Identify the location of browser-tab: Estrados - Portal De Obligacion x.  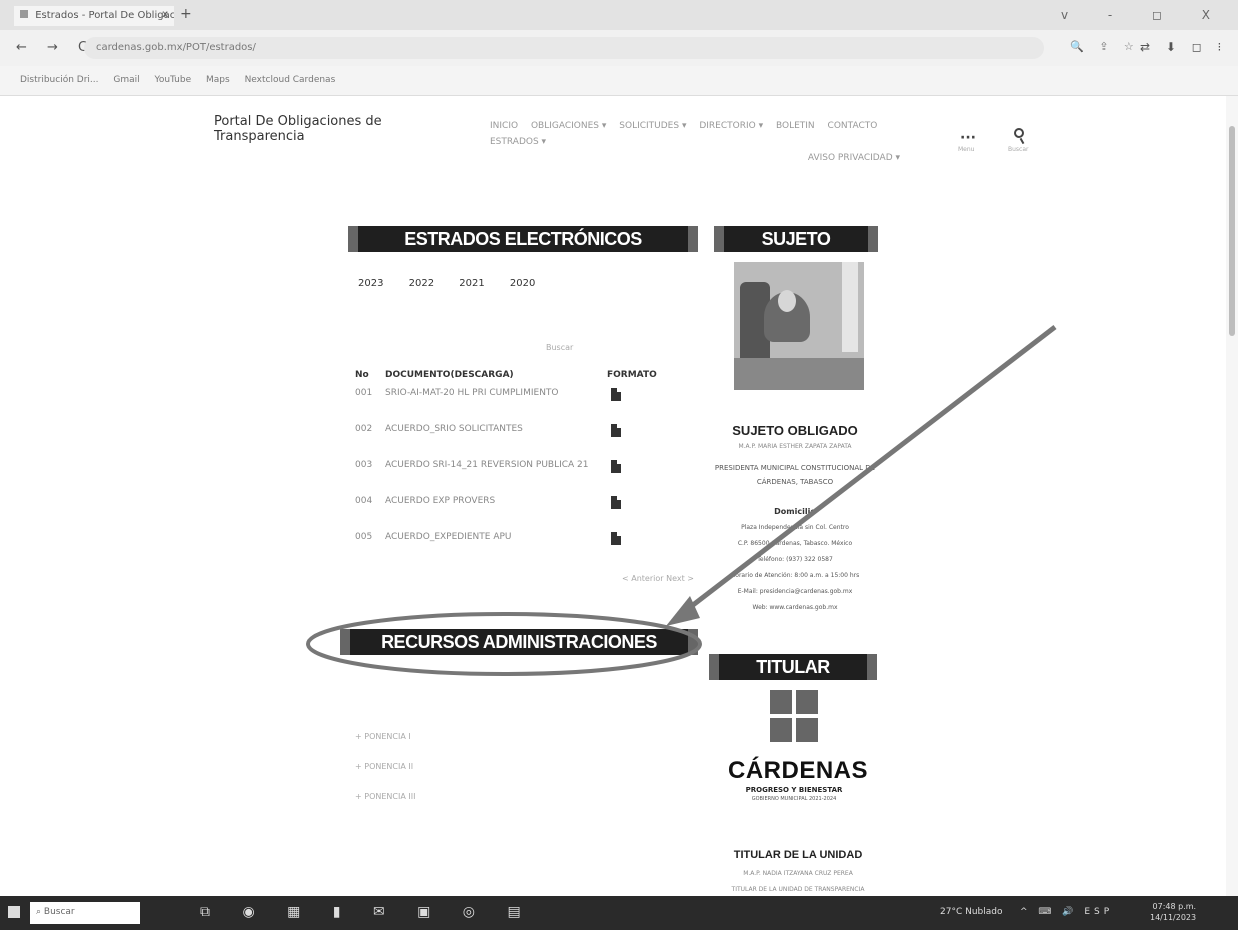
(94, 16).